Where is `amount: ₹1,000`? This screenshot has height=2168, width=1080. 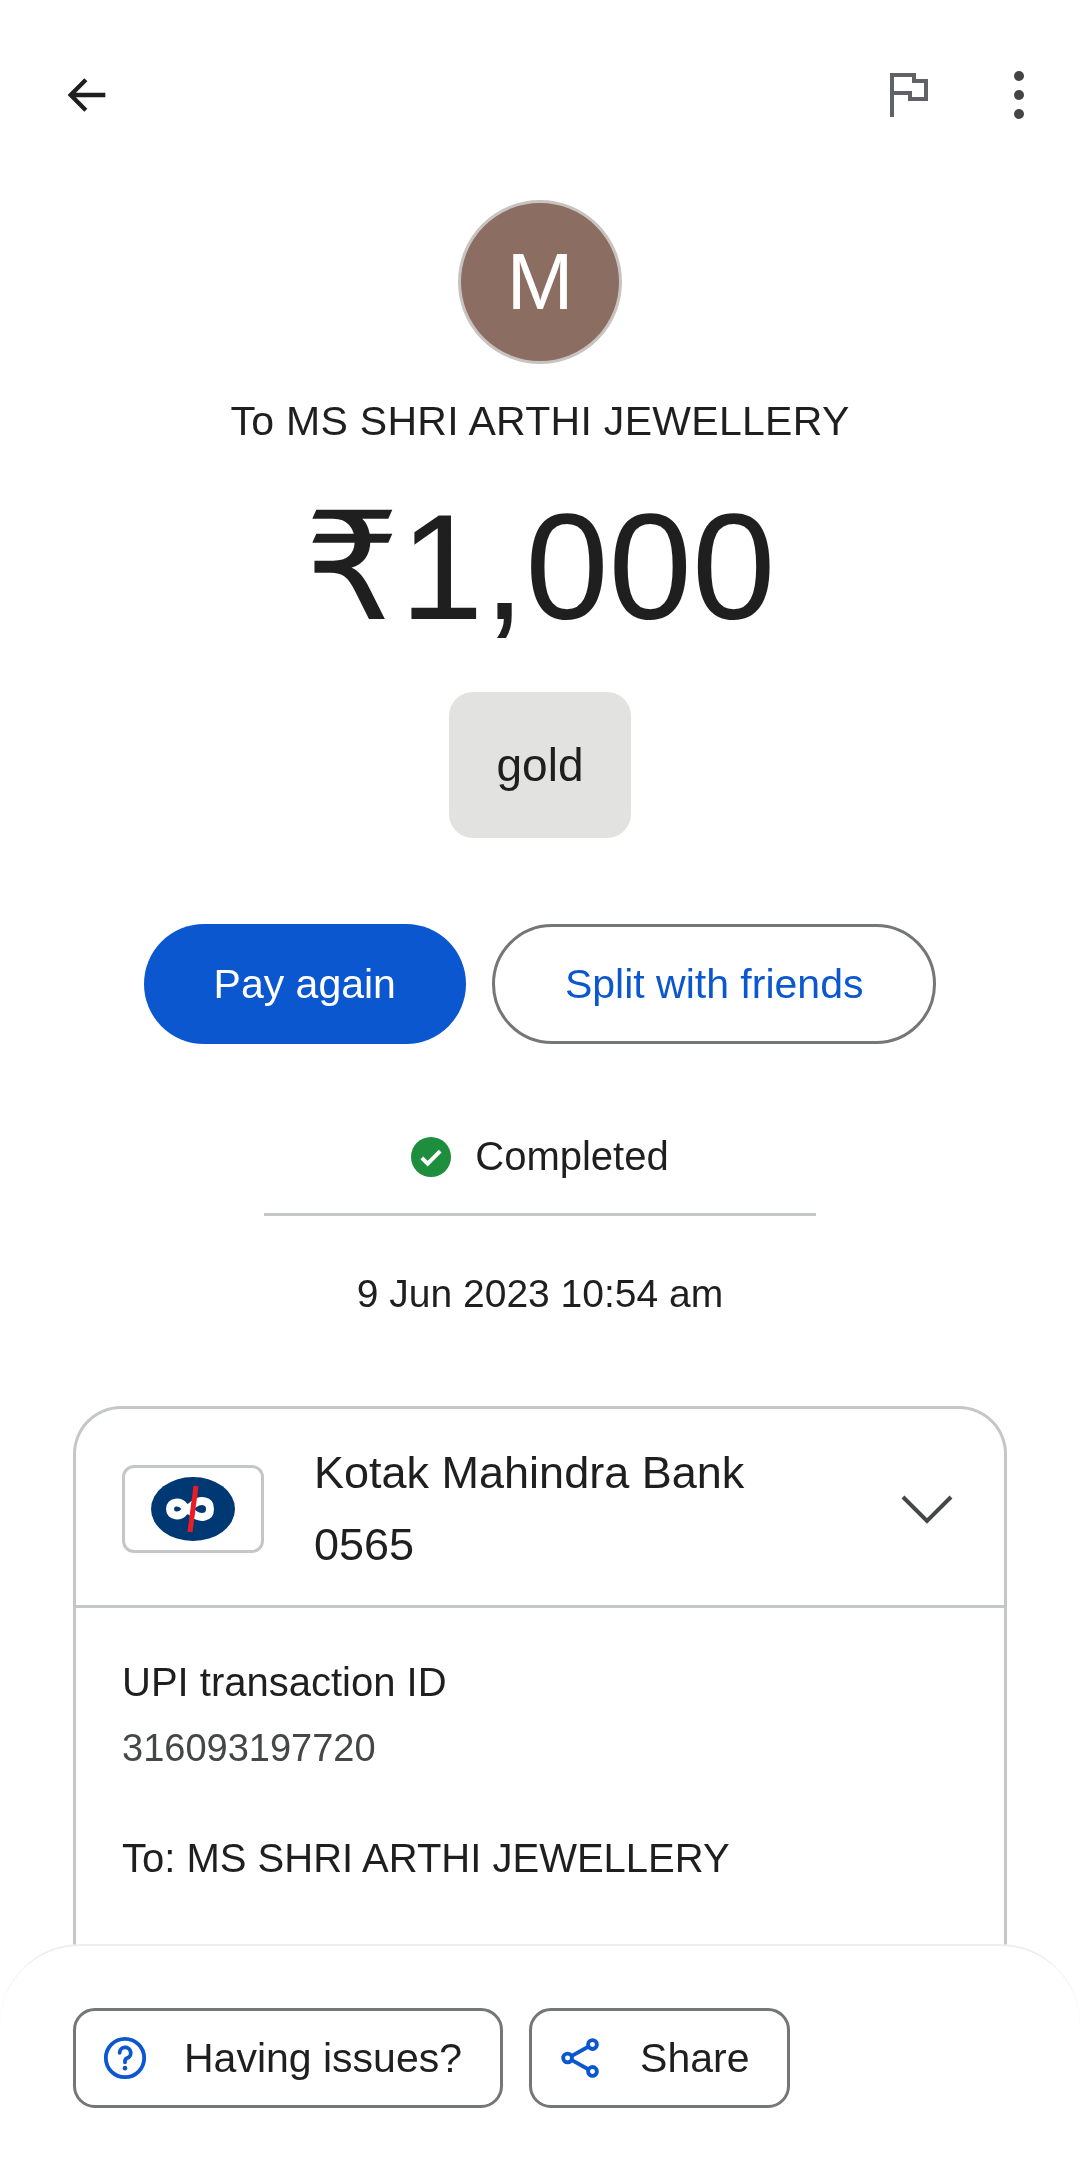 amount: ₹1,000 is located at coordinates (540, 567).